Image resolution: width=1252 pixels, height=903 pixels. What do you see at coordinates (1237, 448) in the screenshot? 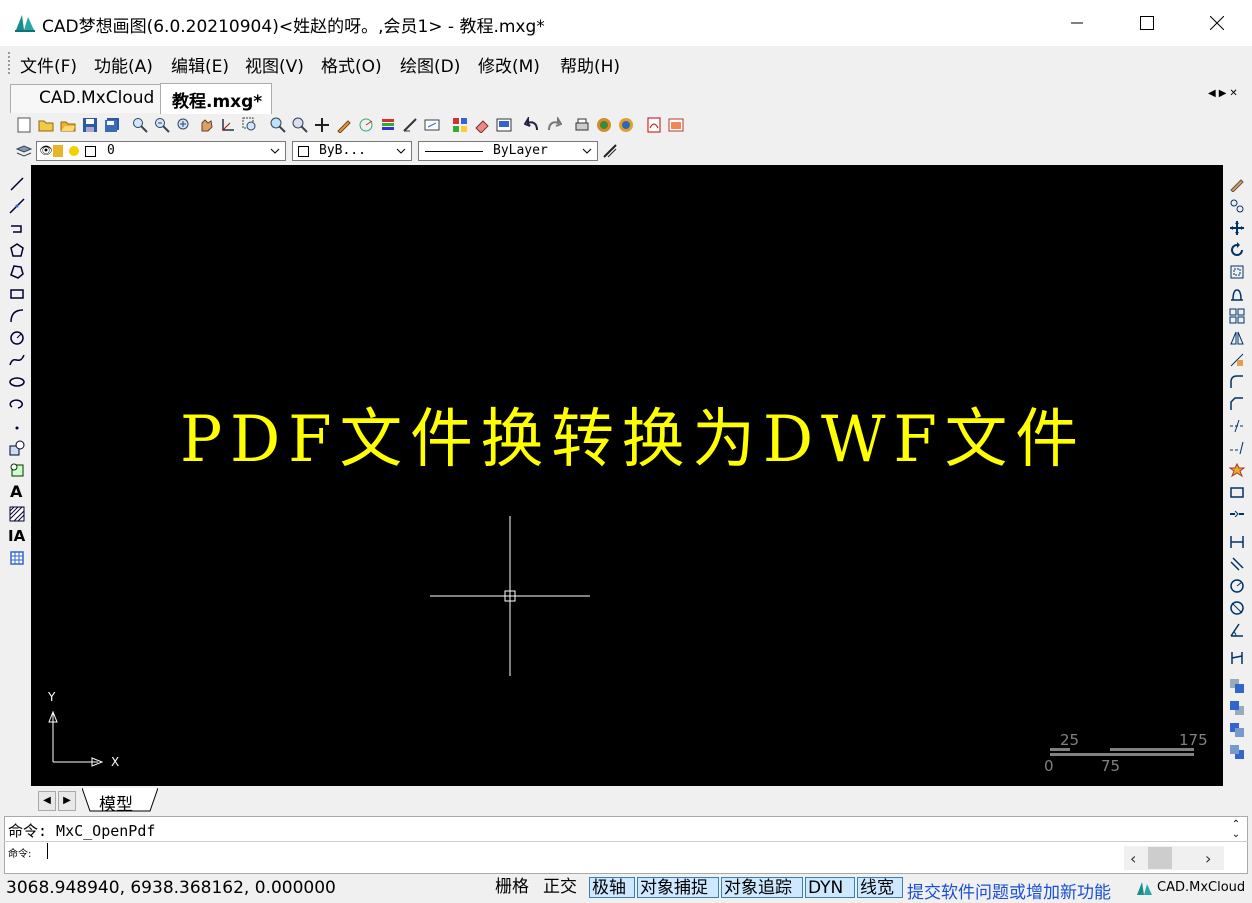
I see `extend-icon` at bounding box center [1237, 448].